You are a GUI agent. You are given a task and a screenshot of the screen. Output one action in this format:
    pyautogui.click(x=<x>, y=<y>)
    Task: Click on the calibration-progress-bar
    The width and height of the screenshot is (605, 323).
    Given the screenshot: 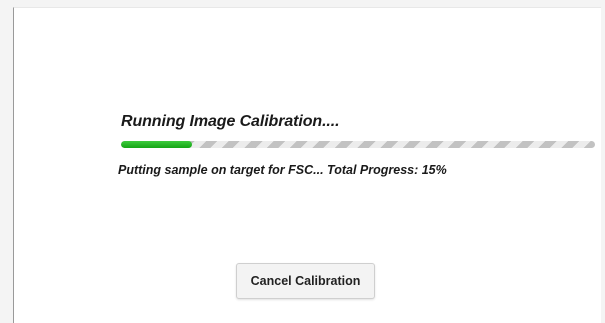 What is the action you would take?
    pyautogui.click(x=358, y=144)
    